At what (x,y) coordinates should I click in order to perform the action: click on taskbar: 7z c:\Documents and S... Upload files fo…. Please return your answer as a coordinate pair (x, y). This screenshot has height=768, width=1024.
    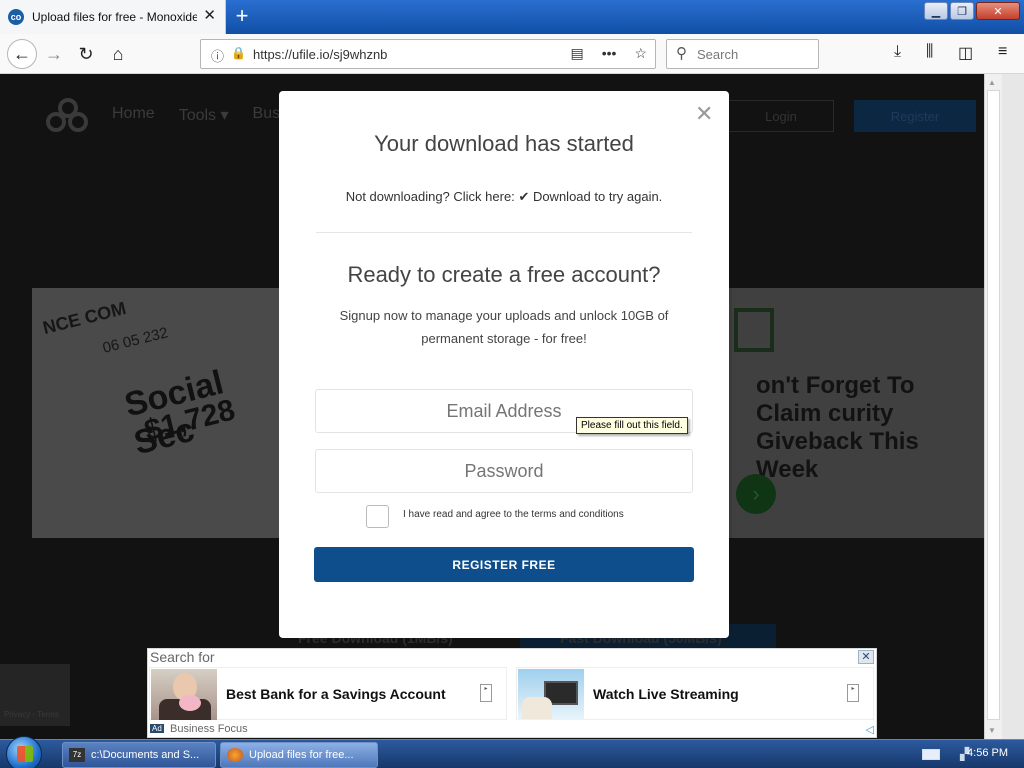
    Looking at the image, I should click on (512, 752).